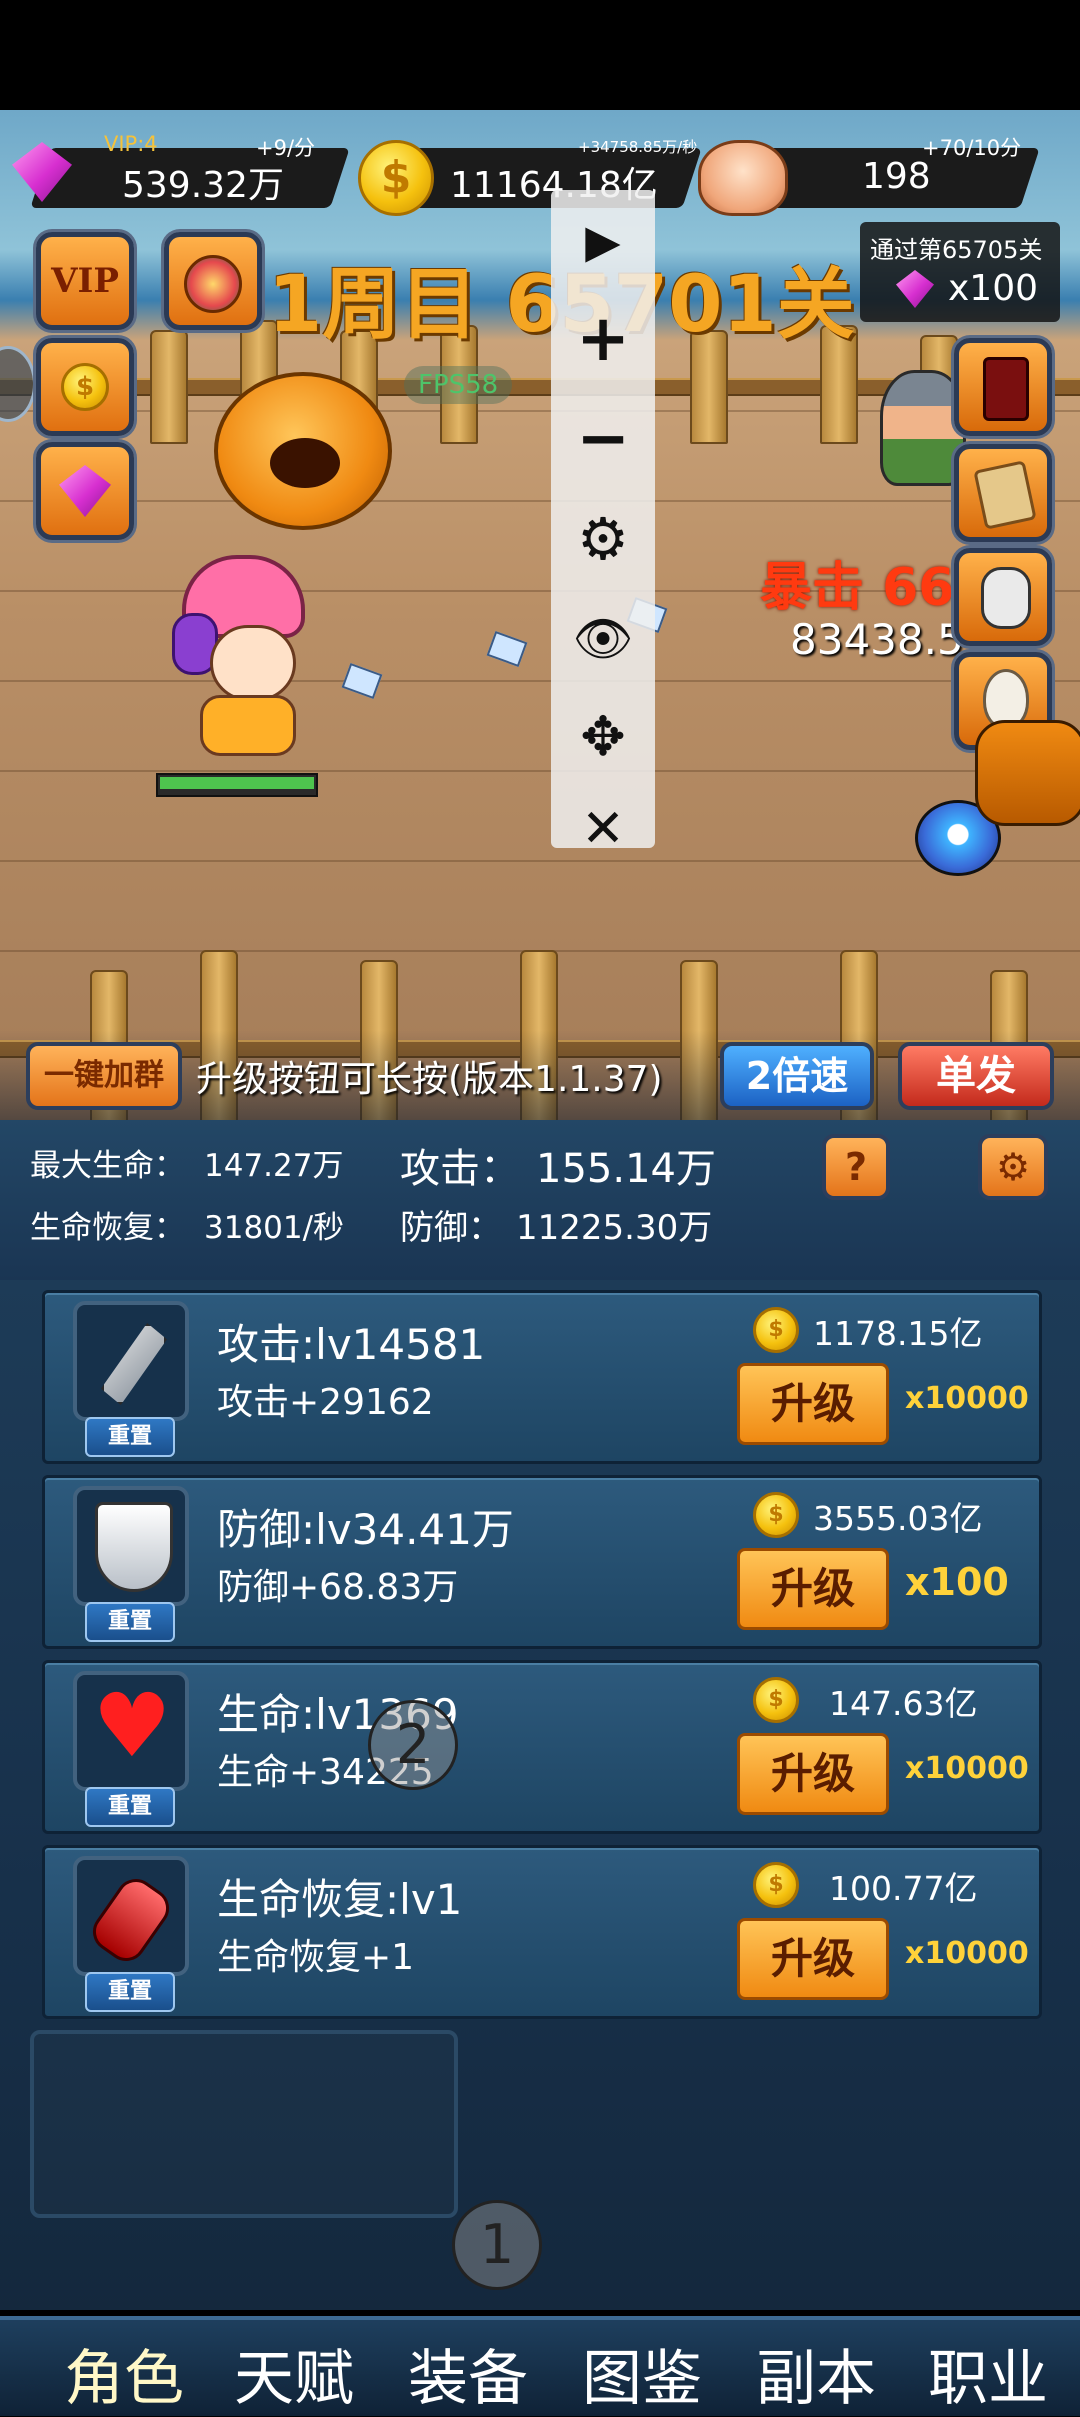 The image size is (1080, 2417). Describe the element at coordinates (626, 1169) in the screenshot. I see `attack-value: 155.14万` at that location.